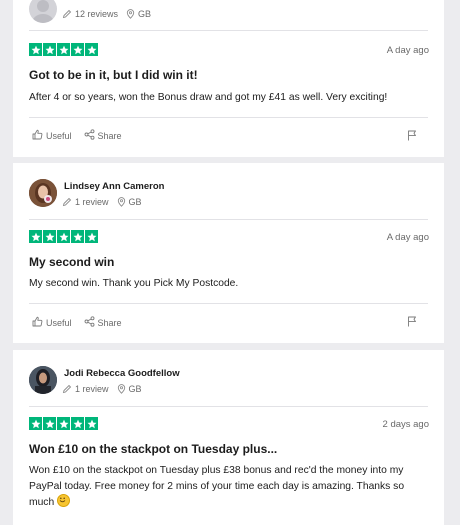 Image resolution: width=460 pixels, height=525 pixels. What do you see at coordinates (122, 373) in the screenshot?
I see `reviewer-name: Jodi Rebecca Goodfellow` at bounding box center [122, 373].